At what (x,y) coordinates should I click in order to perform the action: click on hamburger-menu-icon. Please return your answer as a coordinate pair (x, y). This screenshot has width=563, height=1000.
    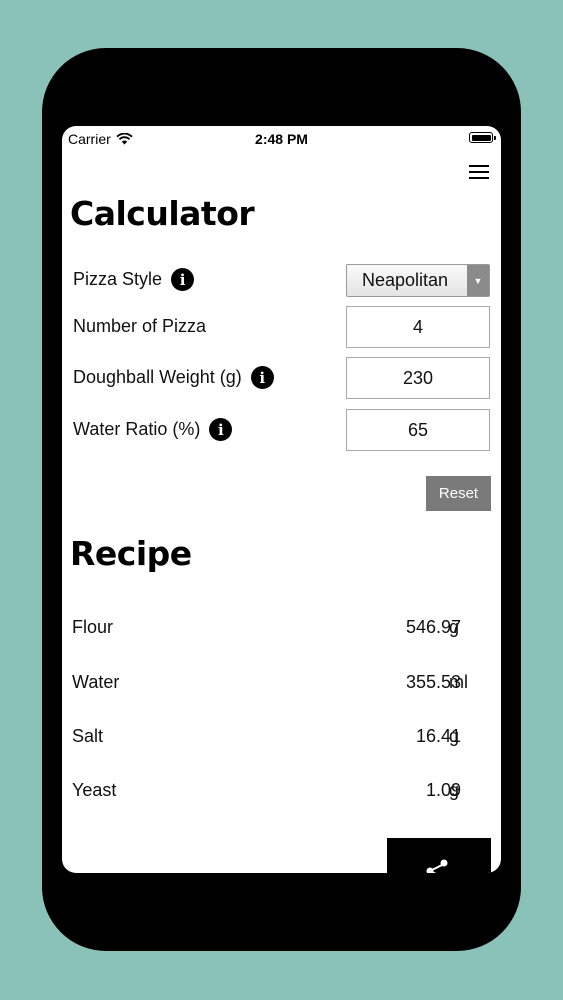
    Looking at the image, I should click on (479, 172).